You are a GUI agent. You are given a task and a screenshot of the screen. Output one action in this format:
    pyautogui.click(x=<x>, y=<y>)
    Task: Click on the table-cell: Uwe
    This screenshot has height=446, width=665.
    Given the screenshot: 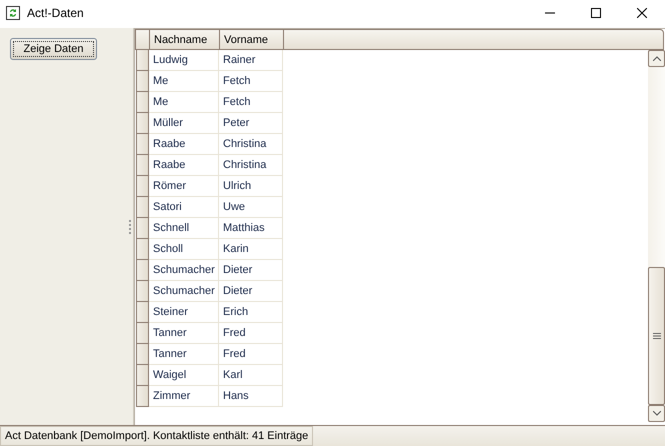 What is the action you would take?
    pyautogui.click(x=251, y=207)
    